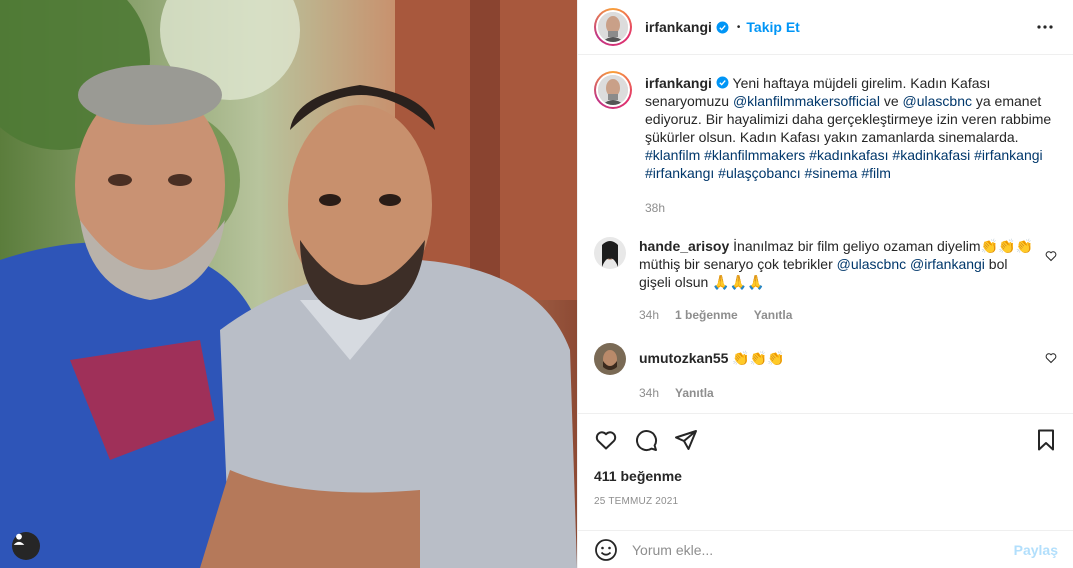 The width and height of the screenshot is (1073, 568). What do you see at coordinates (1046, 440) in the screenshot?
I see `bookmark-icon` at bounding box center [1046, 440].